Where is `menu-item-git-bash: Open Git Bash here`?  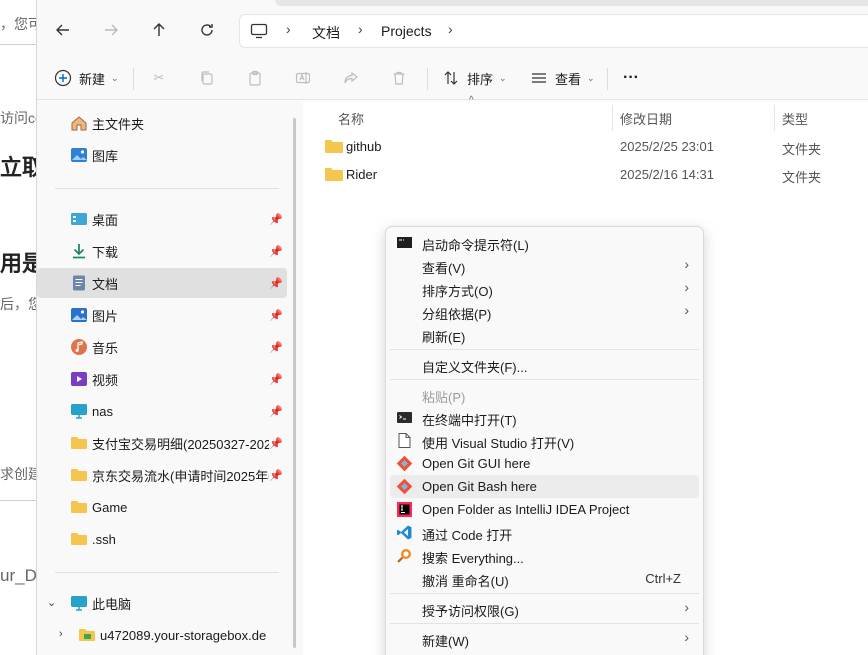
menu-item-git-bash: Open Git Bash here is located at coordinates (544, 486).